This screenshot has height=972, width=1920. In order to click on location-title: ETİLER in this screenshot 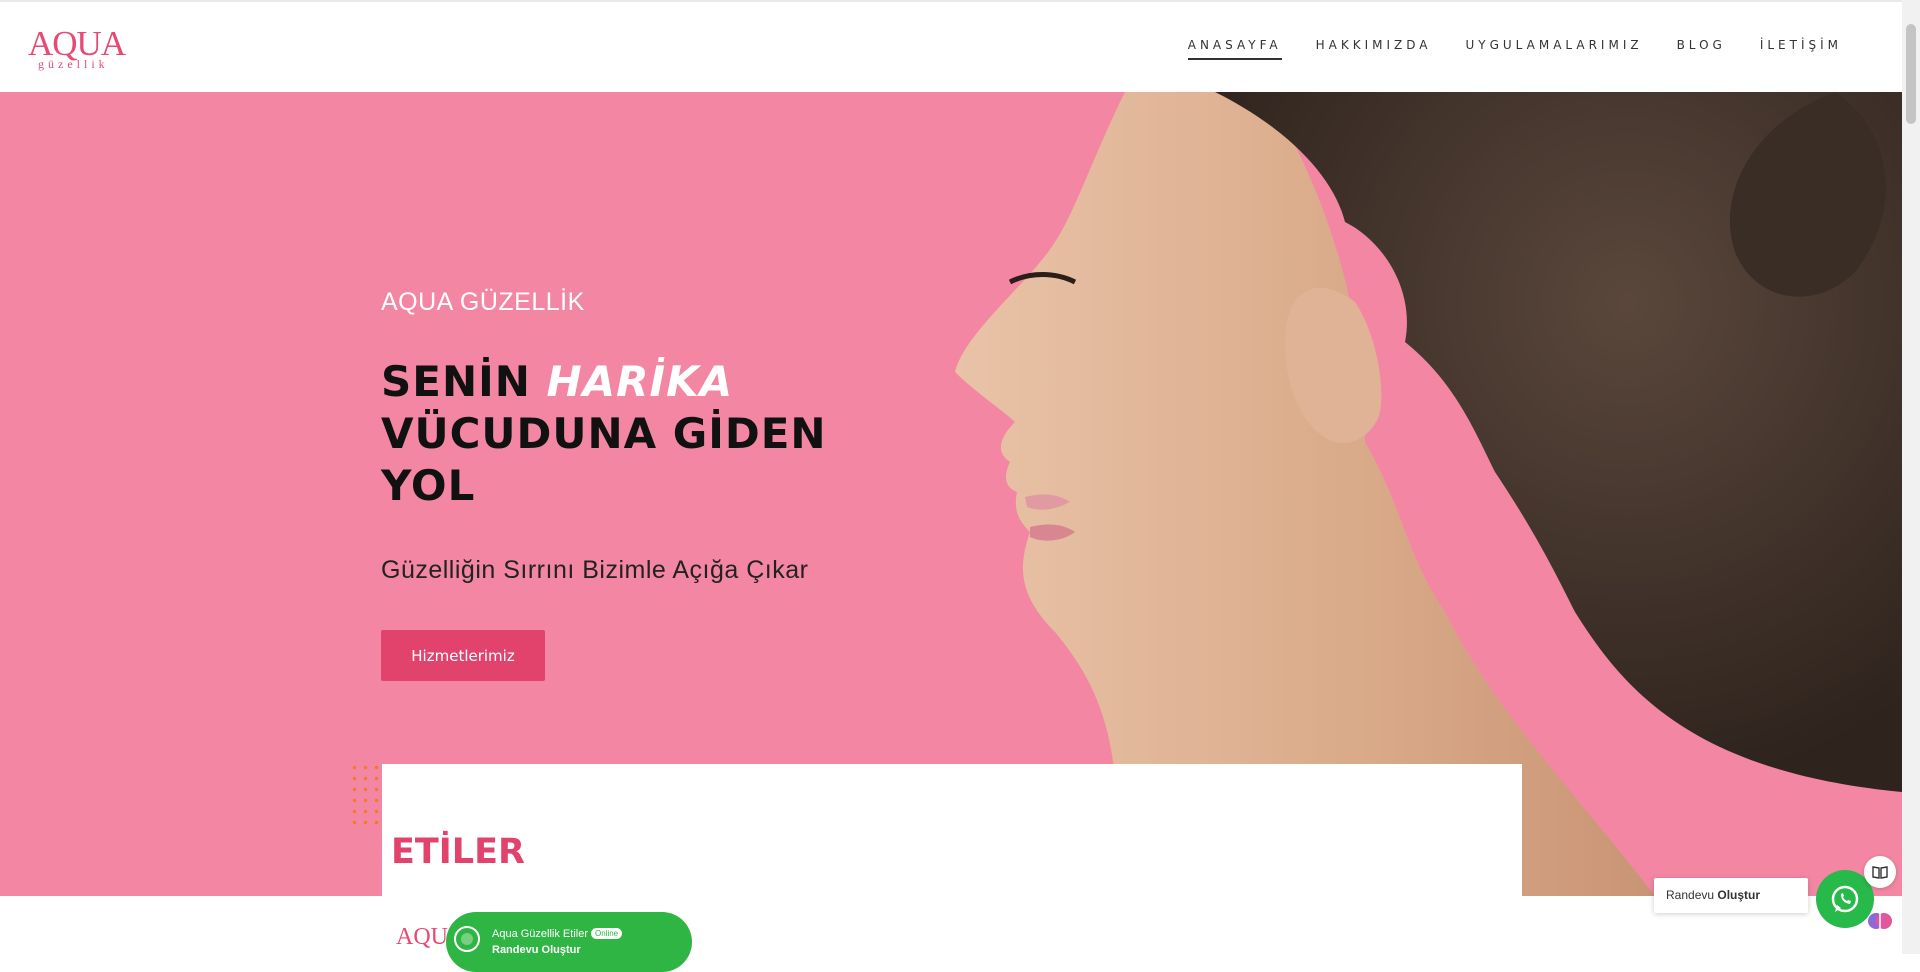, I will do `click(458, 852)`.